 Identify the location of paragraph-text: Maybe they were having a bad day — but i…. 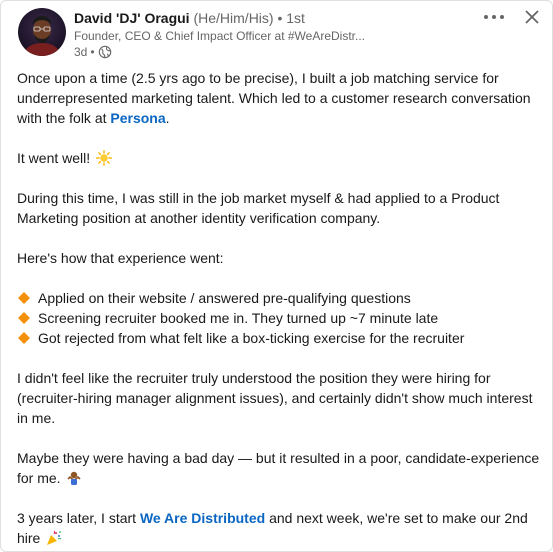
(278, 468).